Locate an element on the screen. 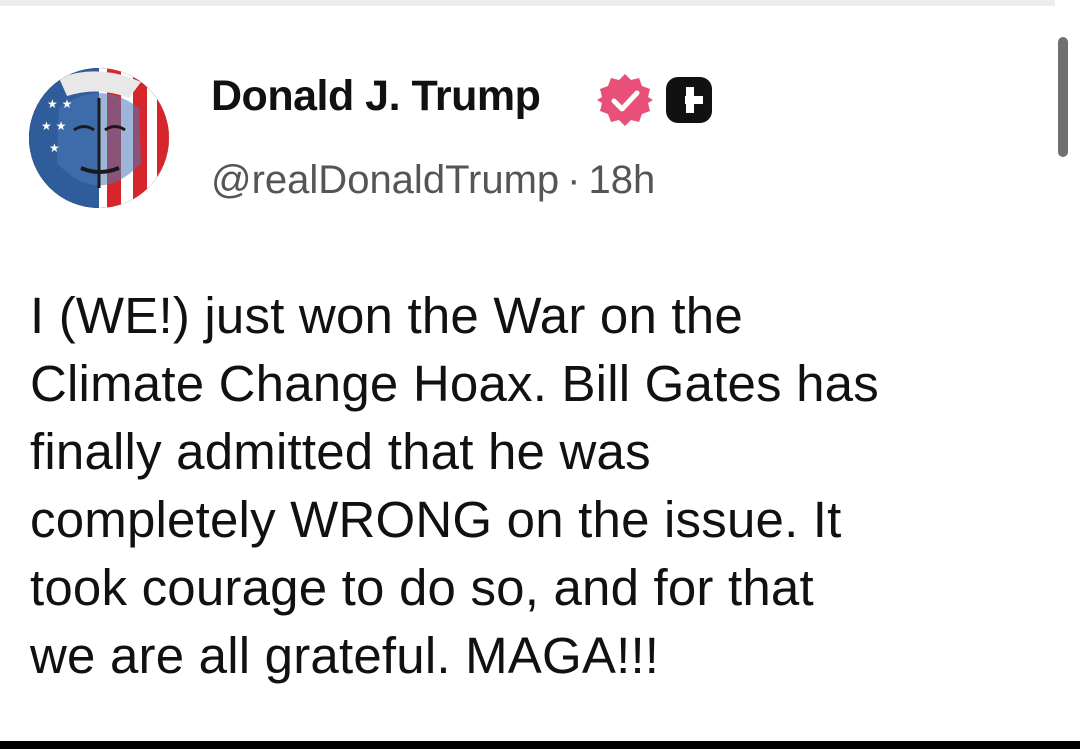 The width and height of the screenshot is (1080, 749). post-body-line: we are all grateful. MAGA!!! is located at coordinates (345, 655).